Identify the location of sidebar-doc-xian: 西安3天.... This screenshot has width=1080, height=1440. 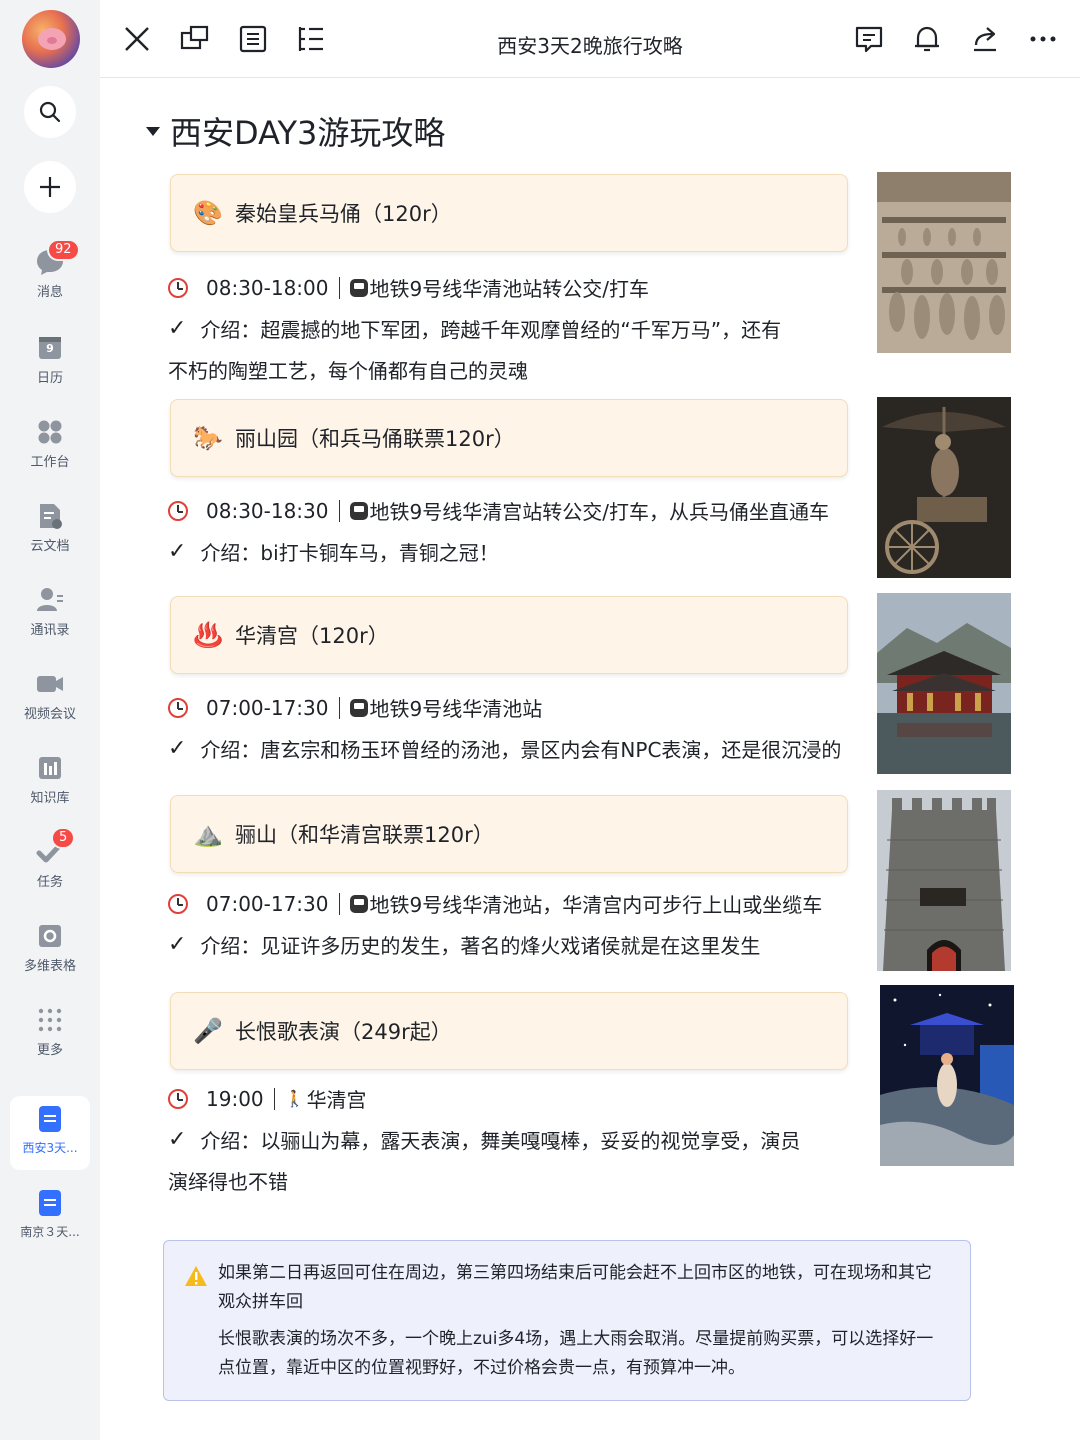
(50, 1133).